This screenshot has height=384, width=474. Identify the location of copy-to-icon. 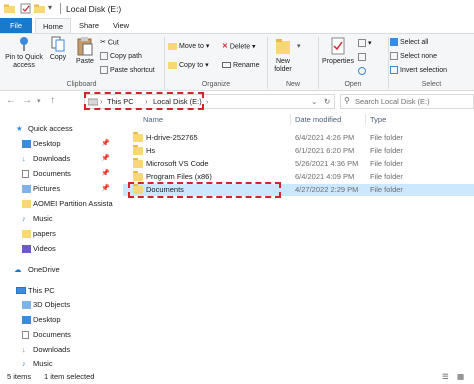
(172, 65).